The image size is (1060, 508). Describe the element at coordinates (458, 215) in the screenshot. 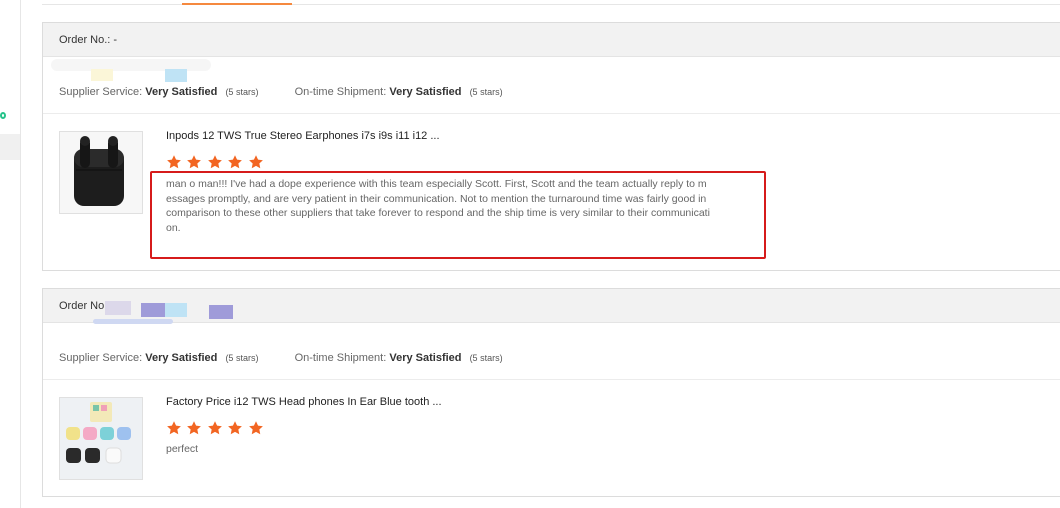

I see `review-highlight-annotation` at that location.